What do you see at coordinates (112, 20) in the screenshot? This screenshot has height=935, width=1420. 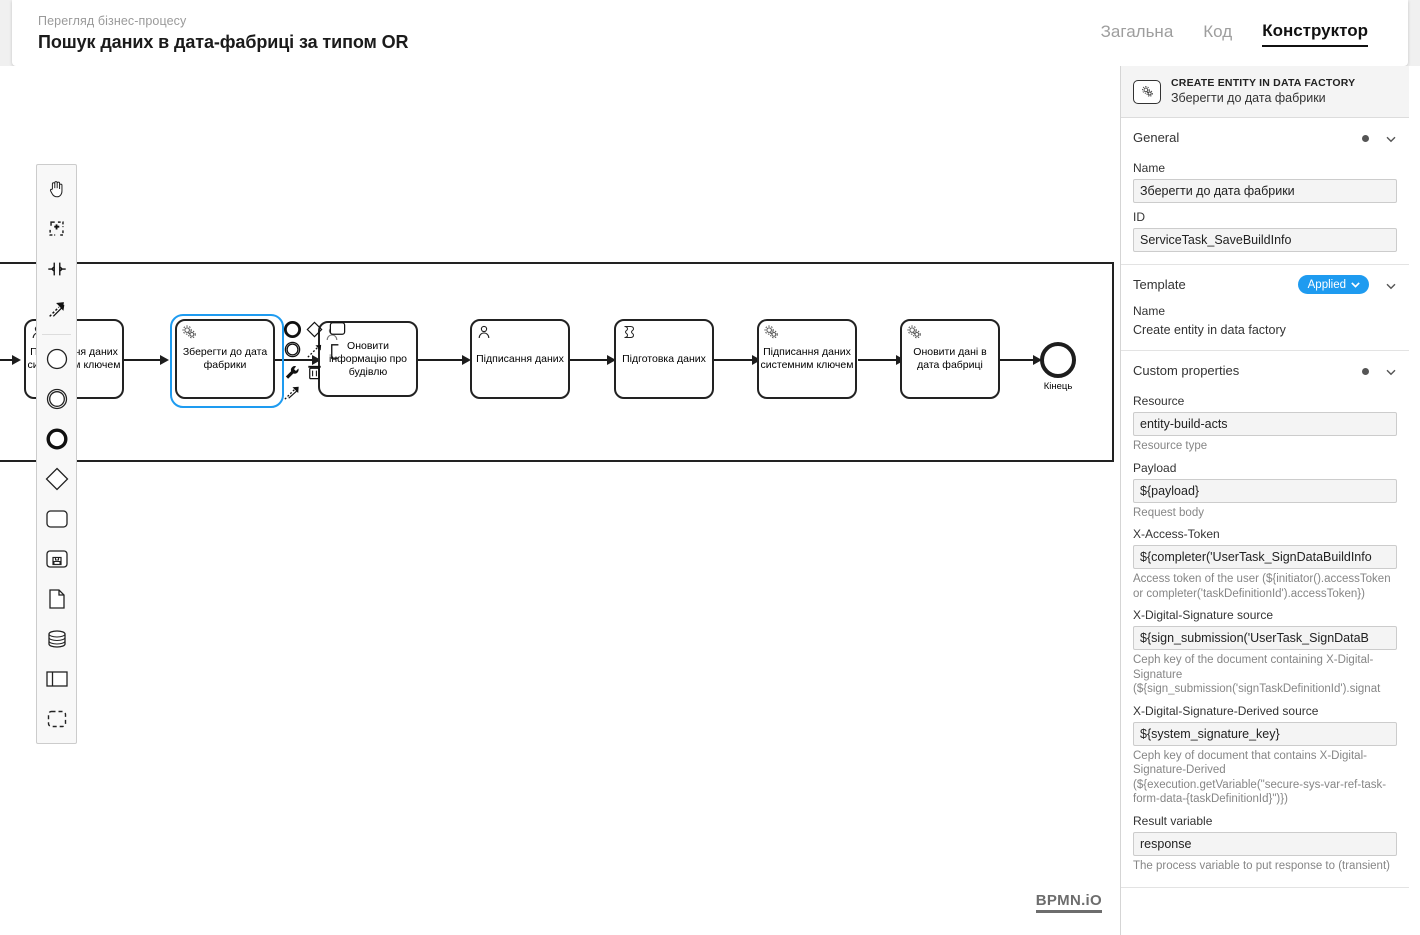 I see `breadcrumb: Перегляд бізнес-процесу` at bounding box center [112, 20].